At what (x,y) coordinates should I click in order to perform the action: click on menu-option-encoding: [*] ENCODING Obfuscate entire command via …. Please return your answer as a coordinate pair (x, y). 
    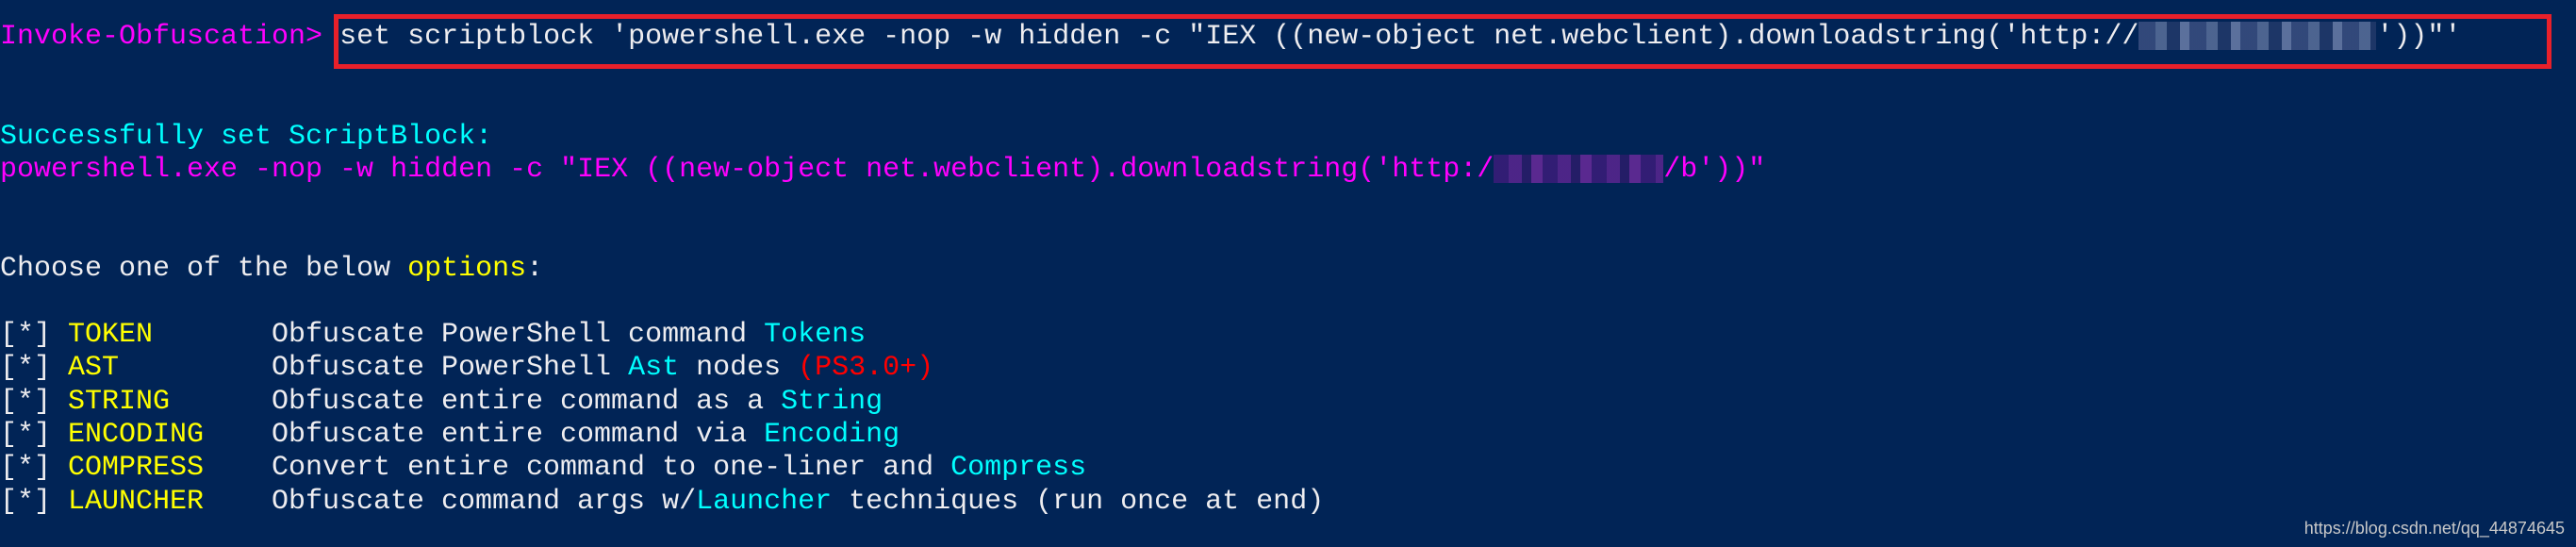
    Looking at the image, I should click on (450, 435).